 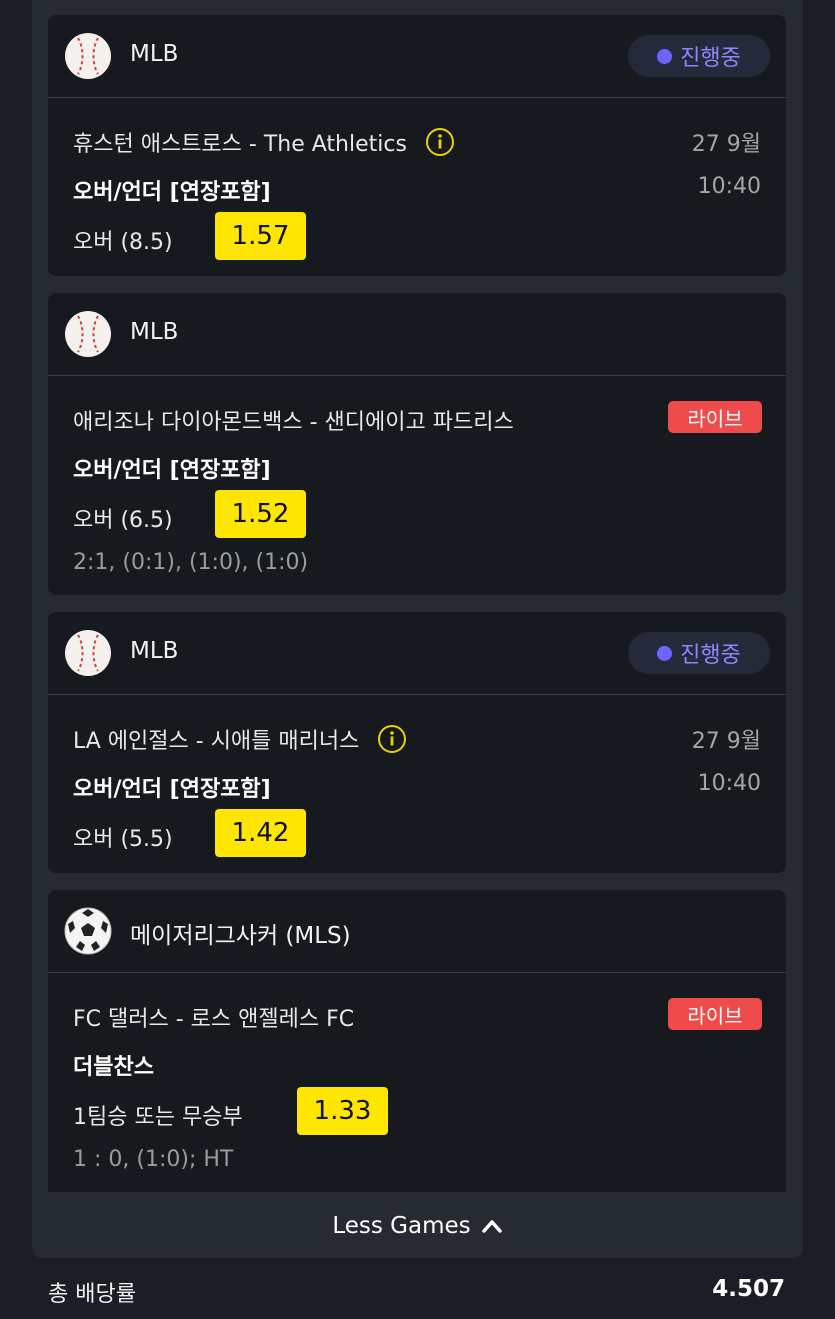 I want to click on match-title: 휴스턴 애스트로스 - The Athletics, so click(x=240, y=144).